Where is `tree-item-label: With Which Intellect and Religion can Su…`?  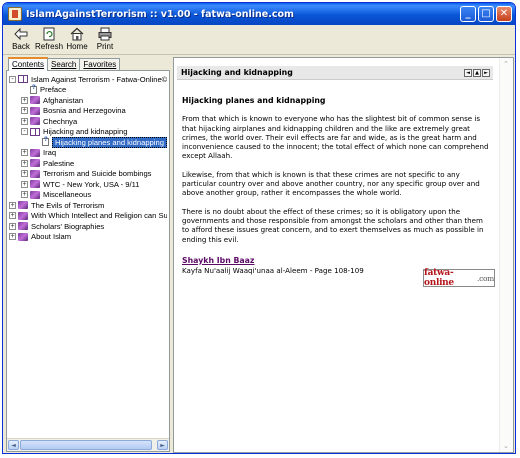
tree-item-label: With Which Intellect and Religion can Su… is located at coordinates (99, 216).